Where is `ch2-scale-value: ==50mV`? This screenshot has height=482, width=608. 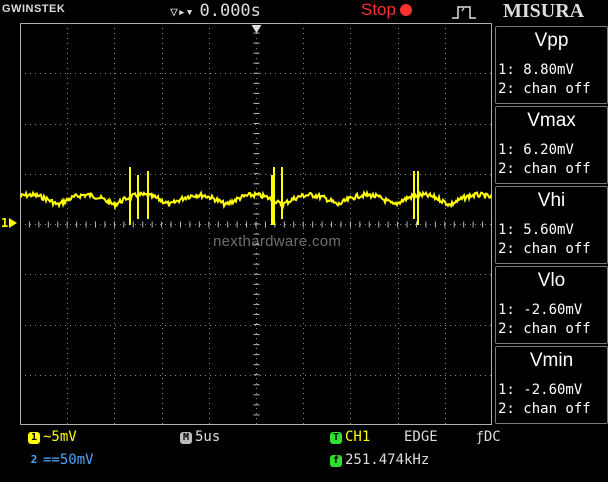
ch2-scale-value: ==50mV is located at coordinates (68, 460).